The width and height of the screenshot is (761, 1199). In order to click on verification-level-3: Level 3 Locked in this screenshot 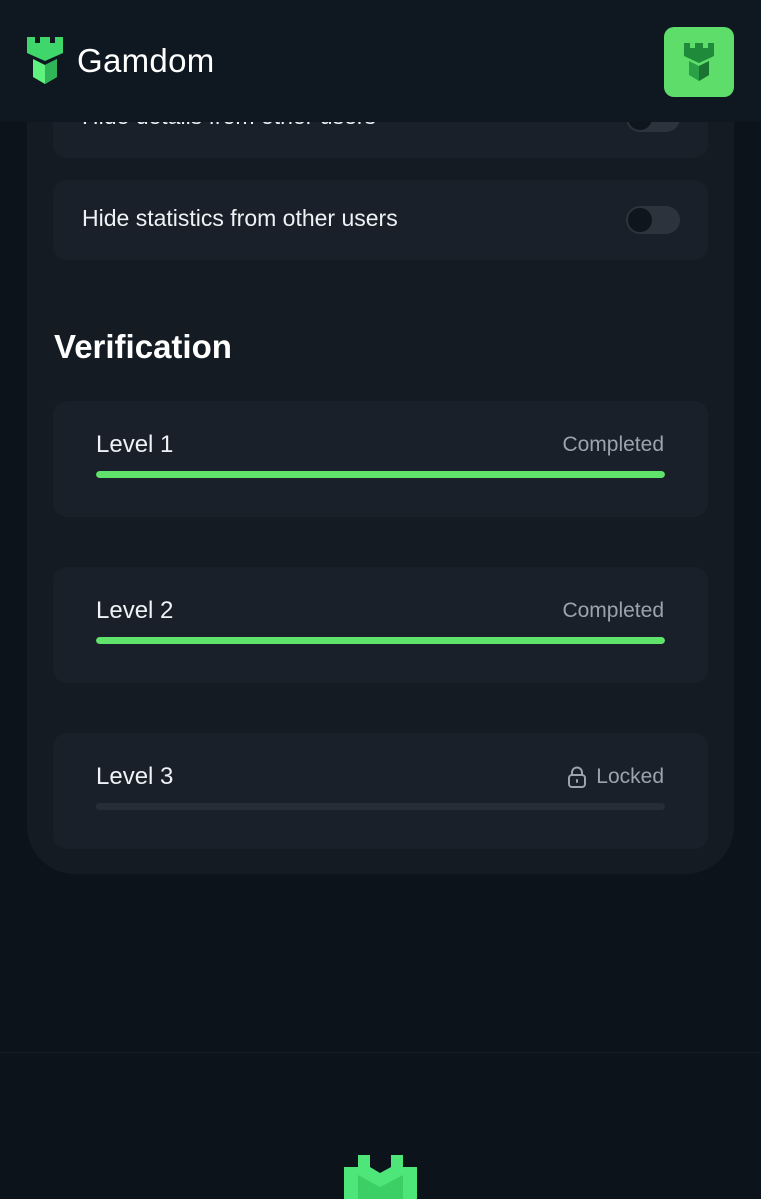, I will do `click(380, 791)`.